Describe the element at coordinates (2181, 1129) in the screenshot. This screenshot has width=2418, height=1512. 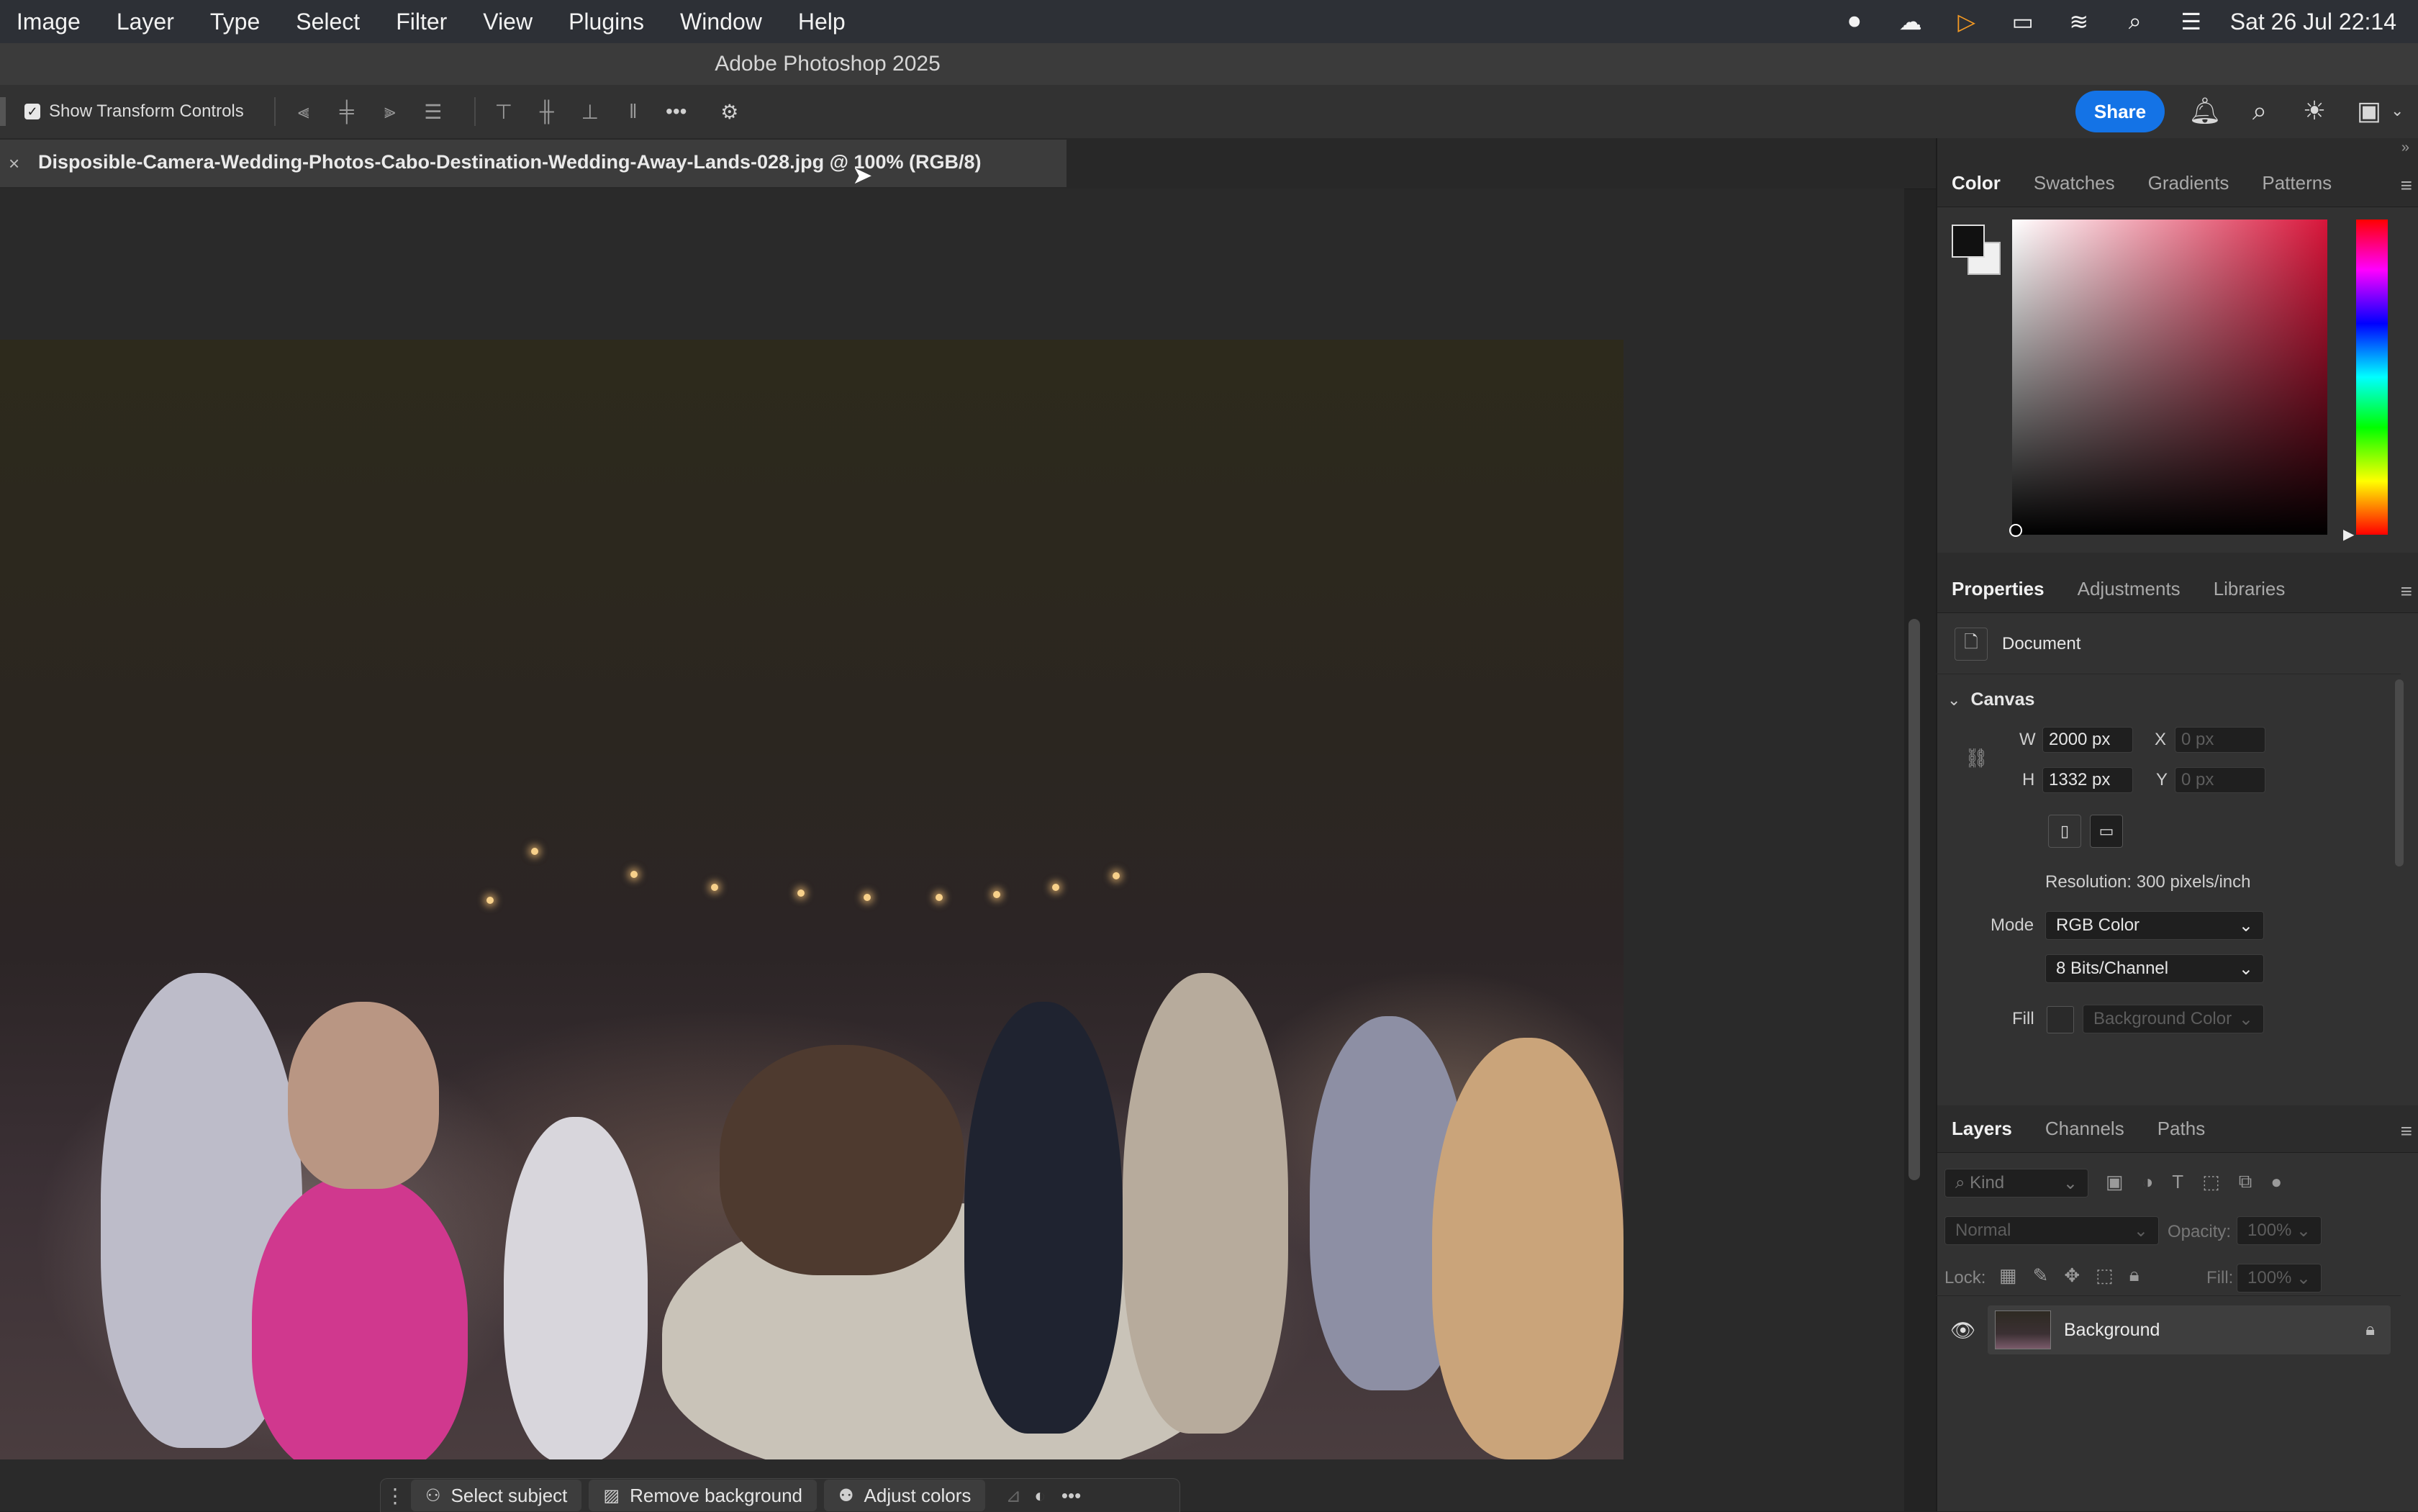
I see `tab-paths: Paths` at that location.